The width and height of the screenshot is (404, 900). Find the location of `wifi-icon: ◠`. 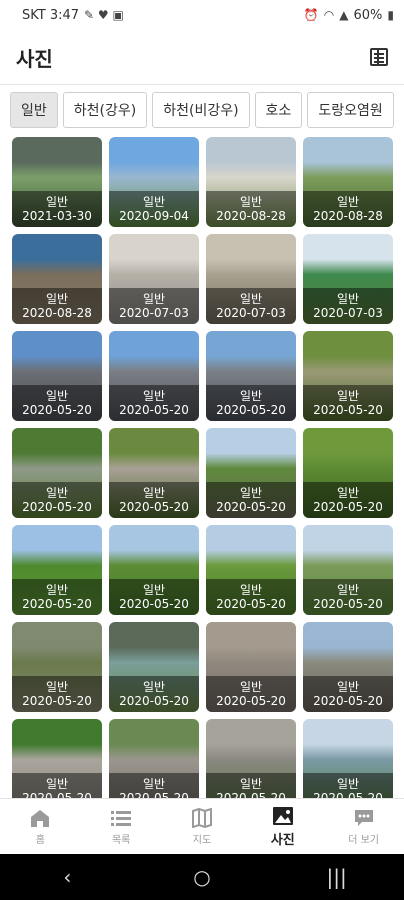

wifi-icon: ◠ is located at coordinates (329, 15).